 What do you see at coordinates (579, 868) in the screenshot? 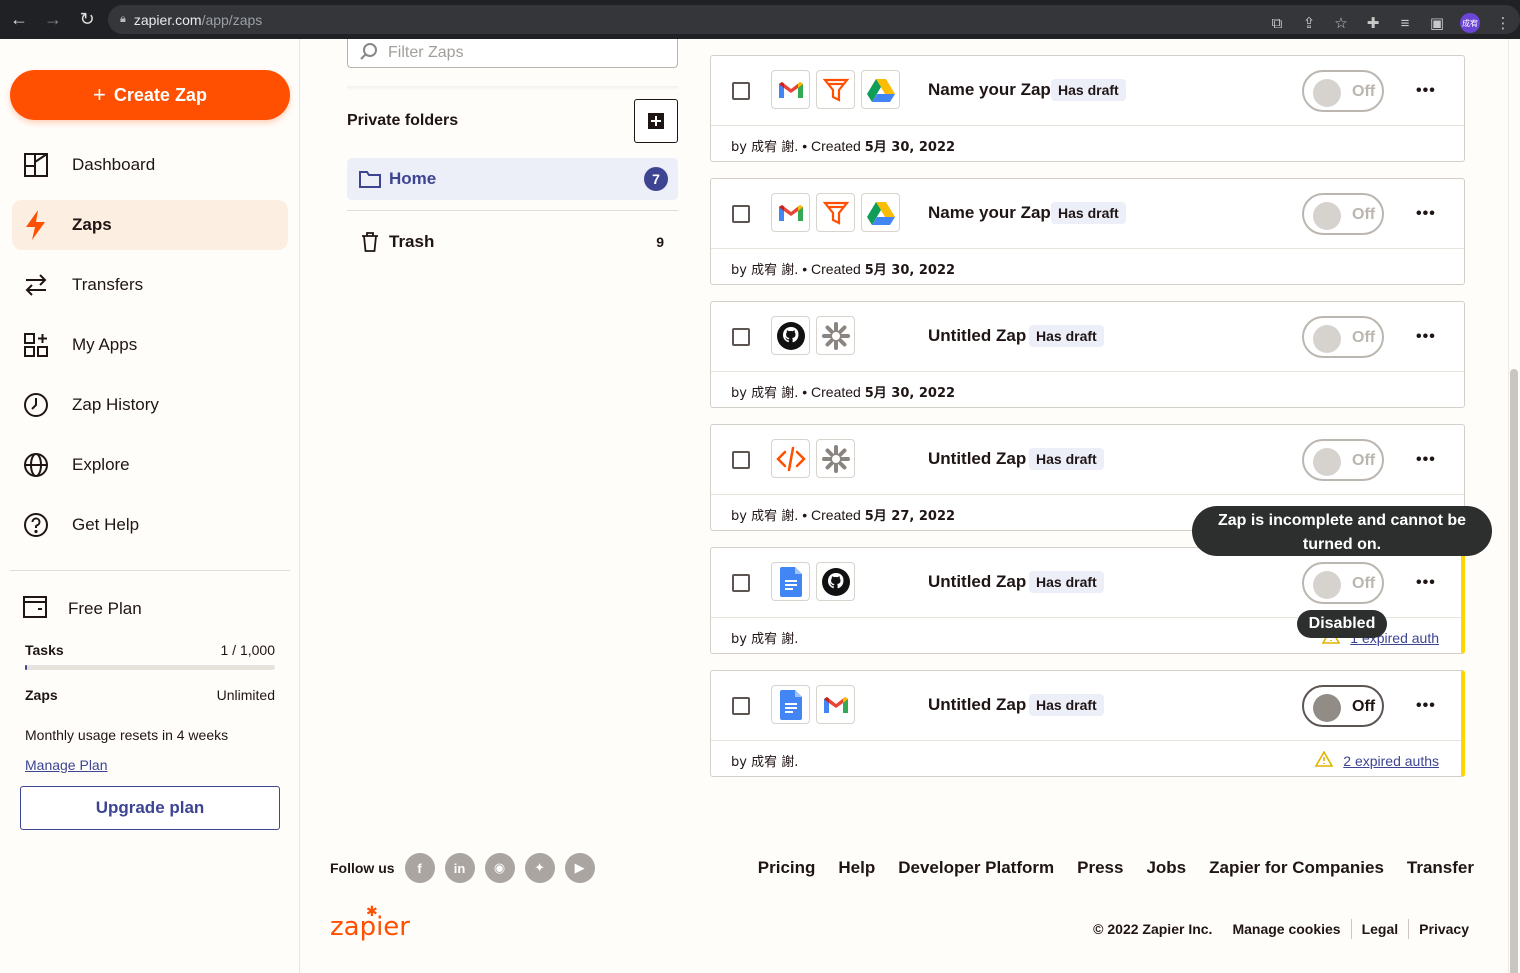
I see `youtube-icon: ▶` at bounding box center [579, 868].